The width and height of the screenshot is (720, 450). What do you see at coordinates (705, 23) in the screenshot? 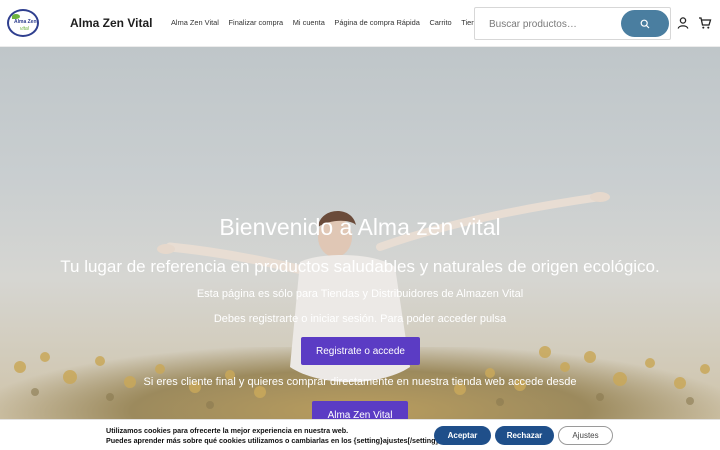
I see `cart-icon` at bounding box center [705, 23].